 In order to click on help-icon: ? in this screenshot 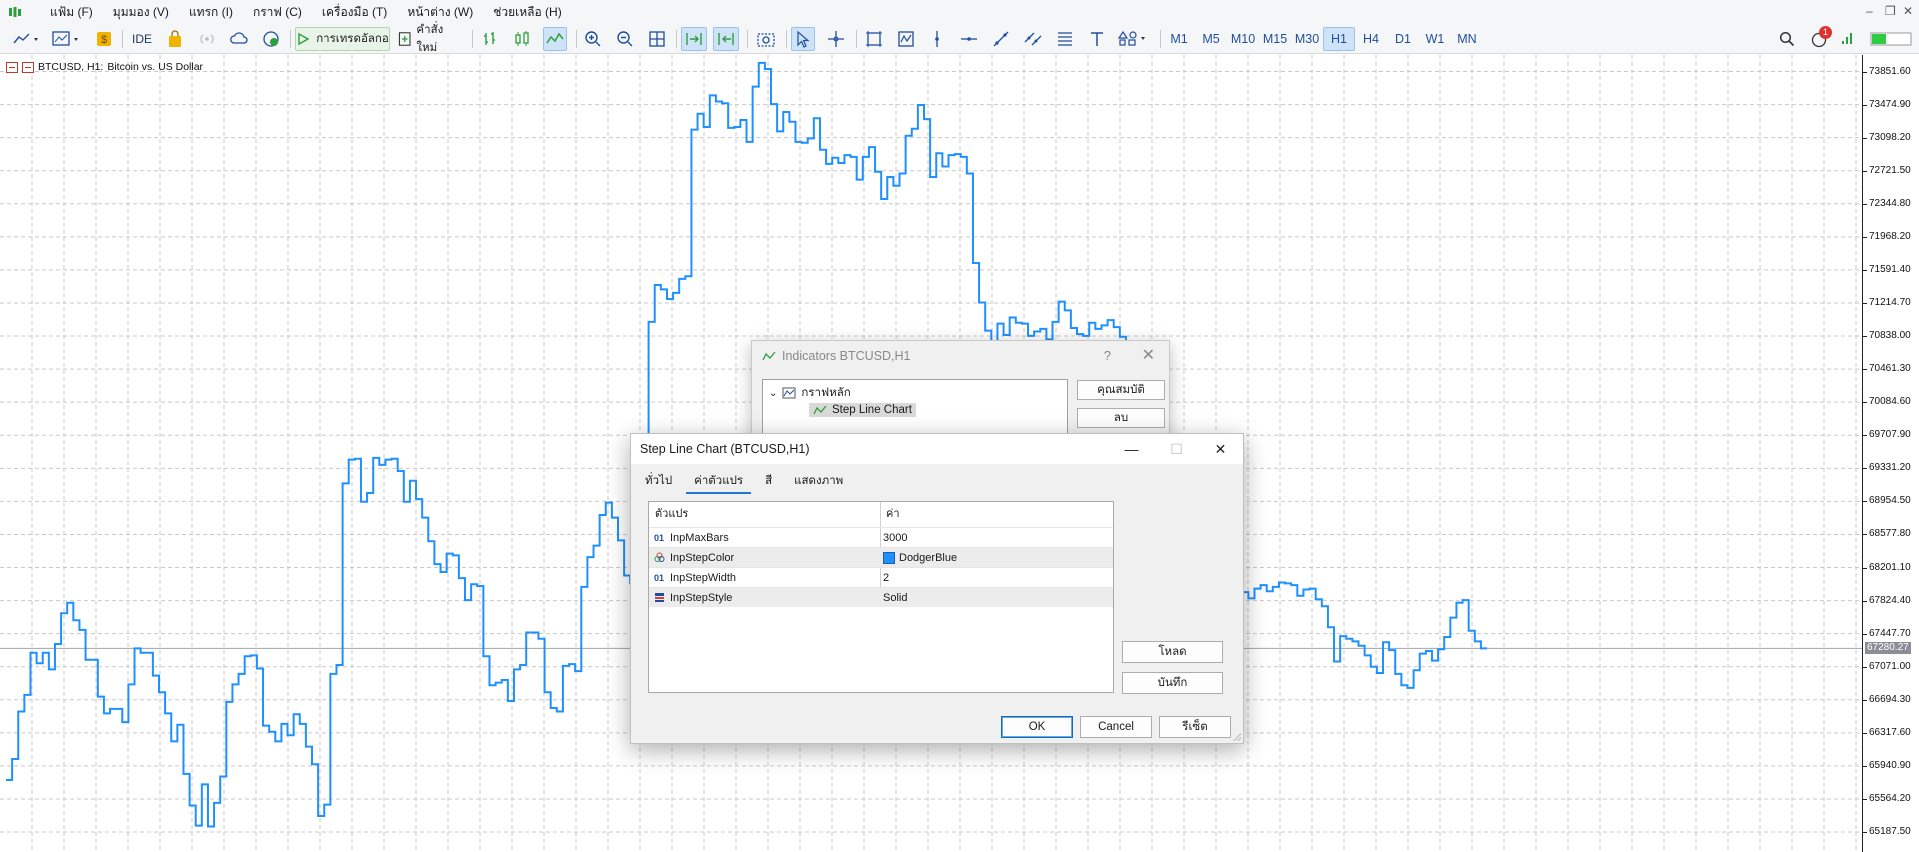, I will do `click(1107, 355)`.